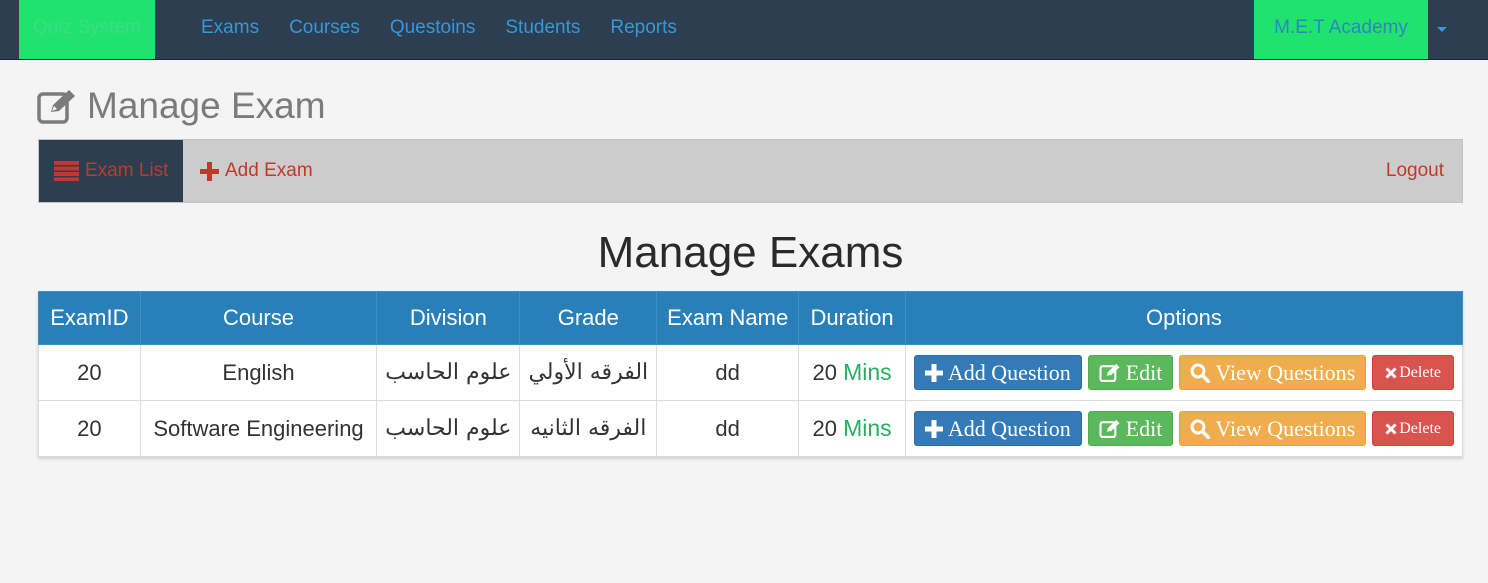 This screenshot has width=1488, height=583. I want to click on exam-subnav: Exam List Add Exam Logout, so click(750, 171).